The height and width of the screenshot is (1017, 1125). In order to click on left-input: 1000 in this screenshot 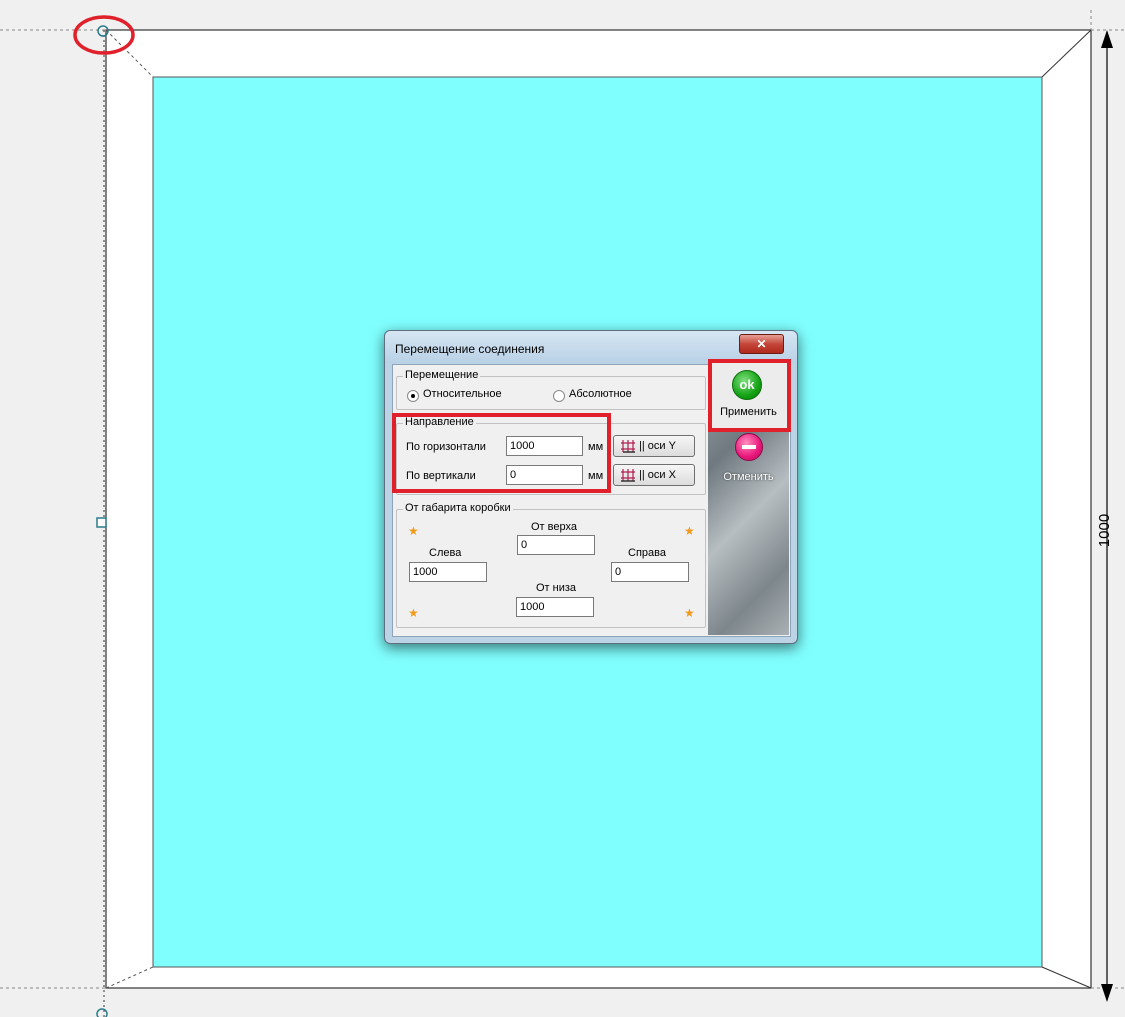, I will do `click(448, 572)`.